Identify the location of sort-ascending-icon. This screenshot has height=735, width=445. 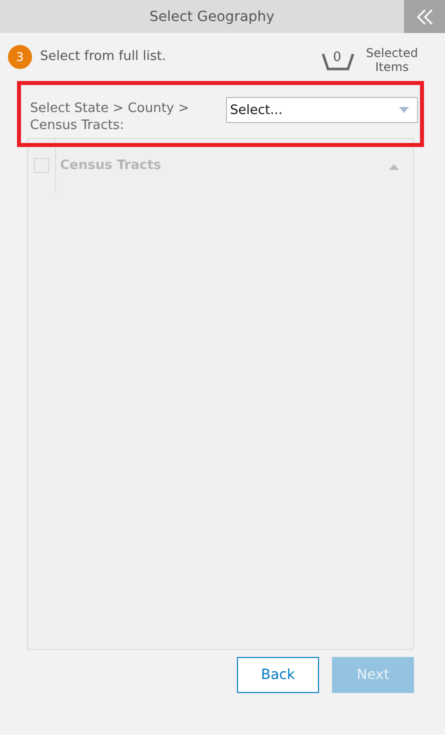
(394, 167).